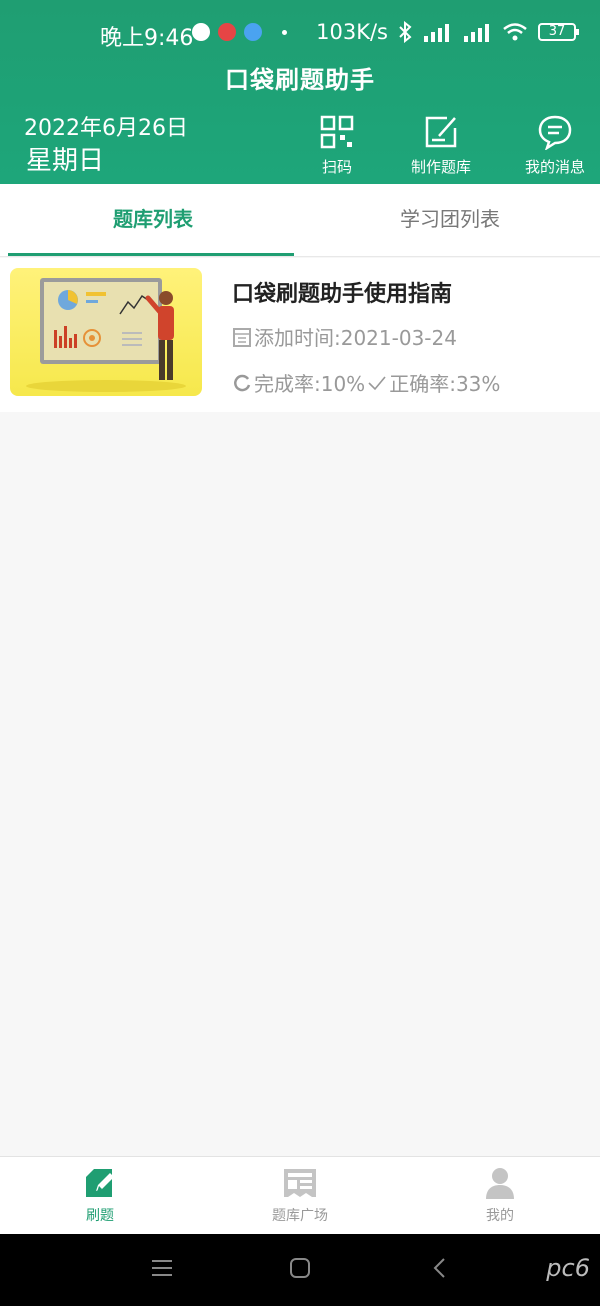  What do you see at coordinates (440, 167) in the screenshot?
I see `make-bank-label: 制作题库` at bounding box center [440, 167].